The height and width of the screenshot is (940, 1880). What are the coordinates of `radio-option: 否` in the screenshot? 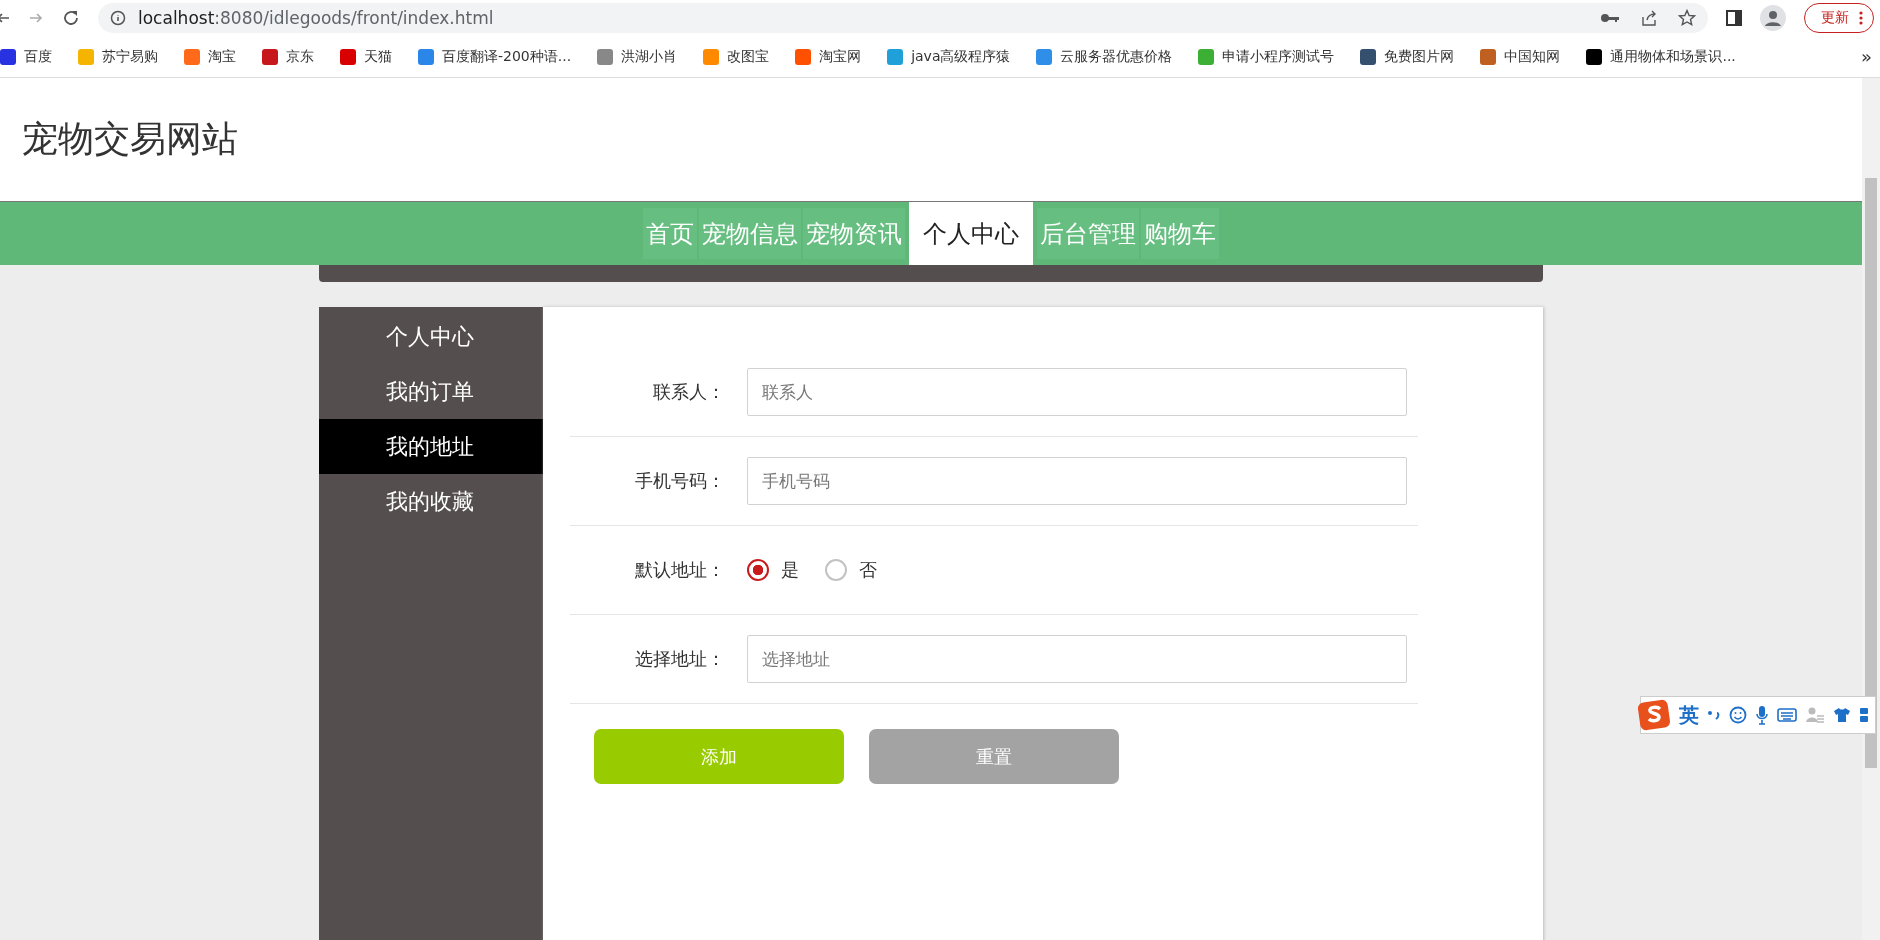 It's located at (851, 570).